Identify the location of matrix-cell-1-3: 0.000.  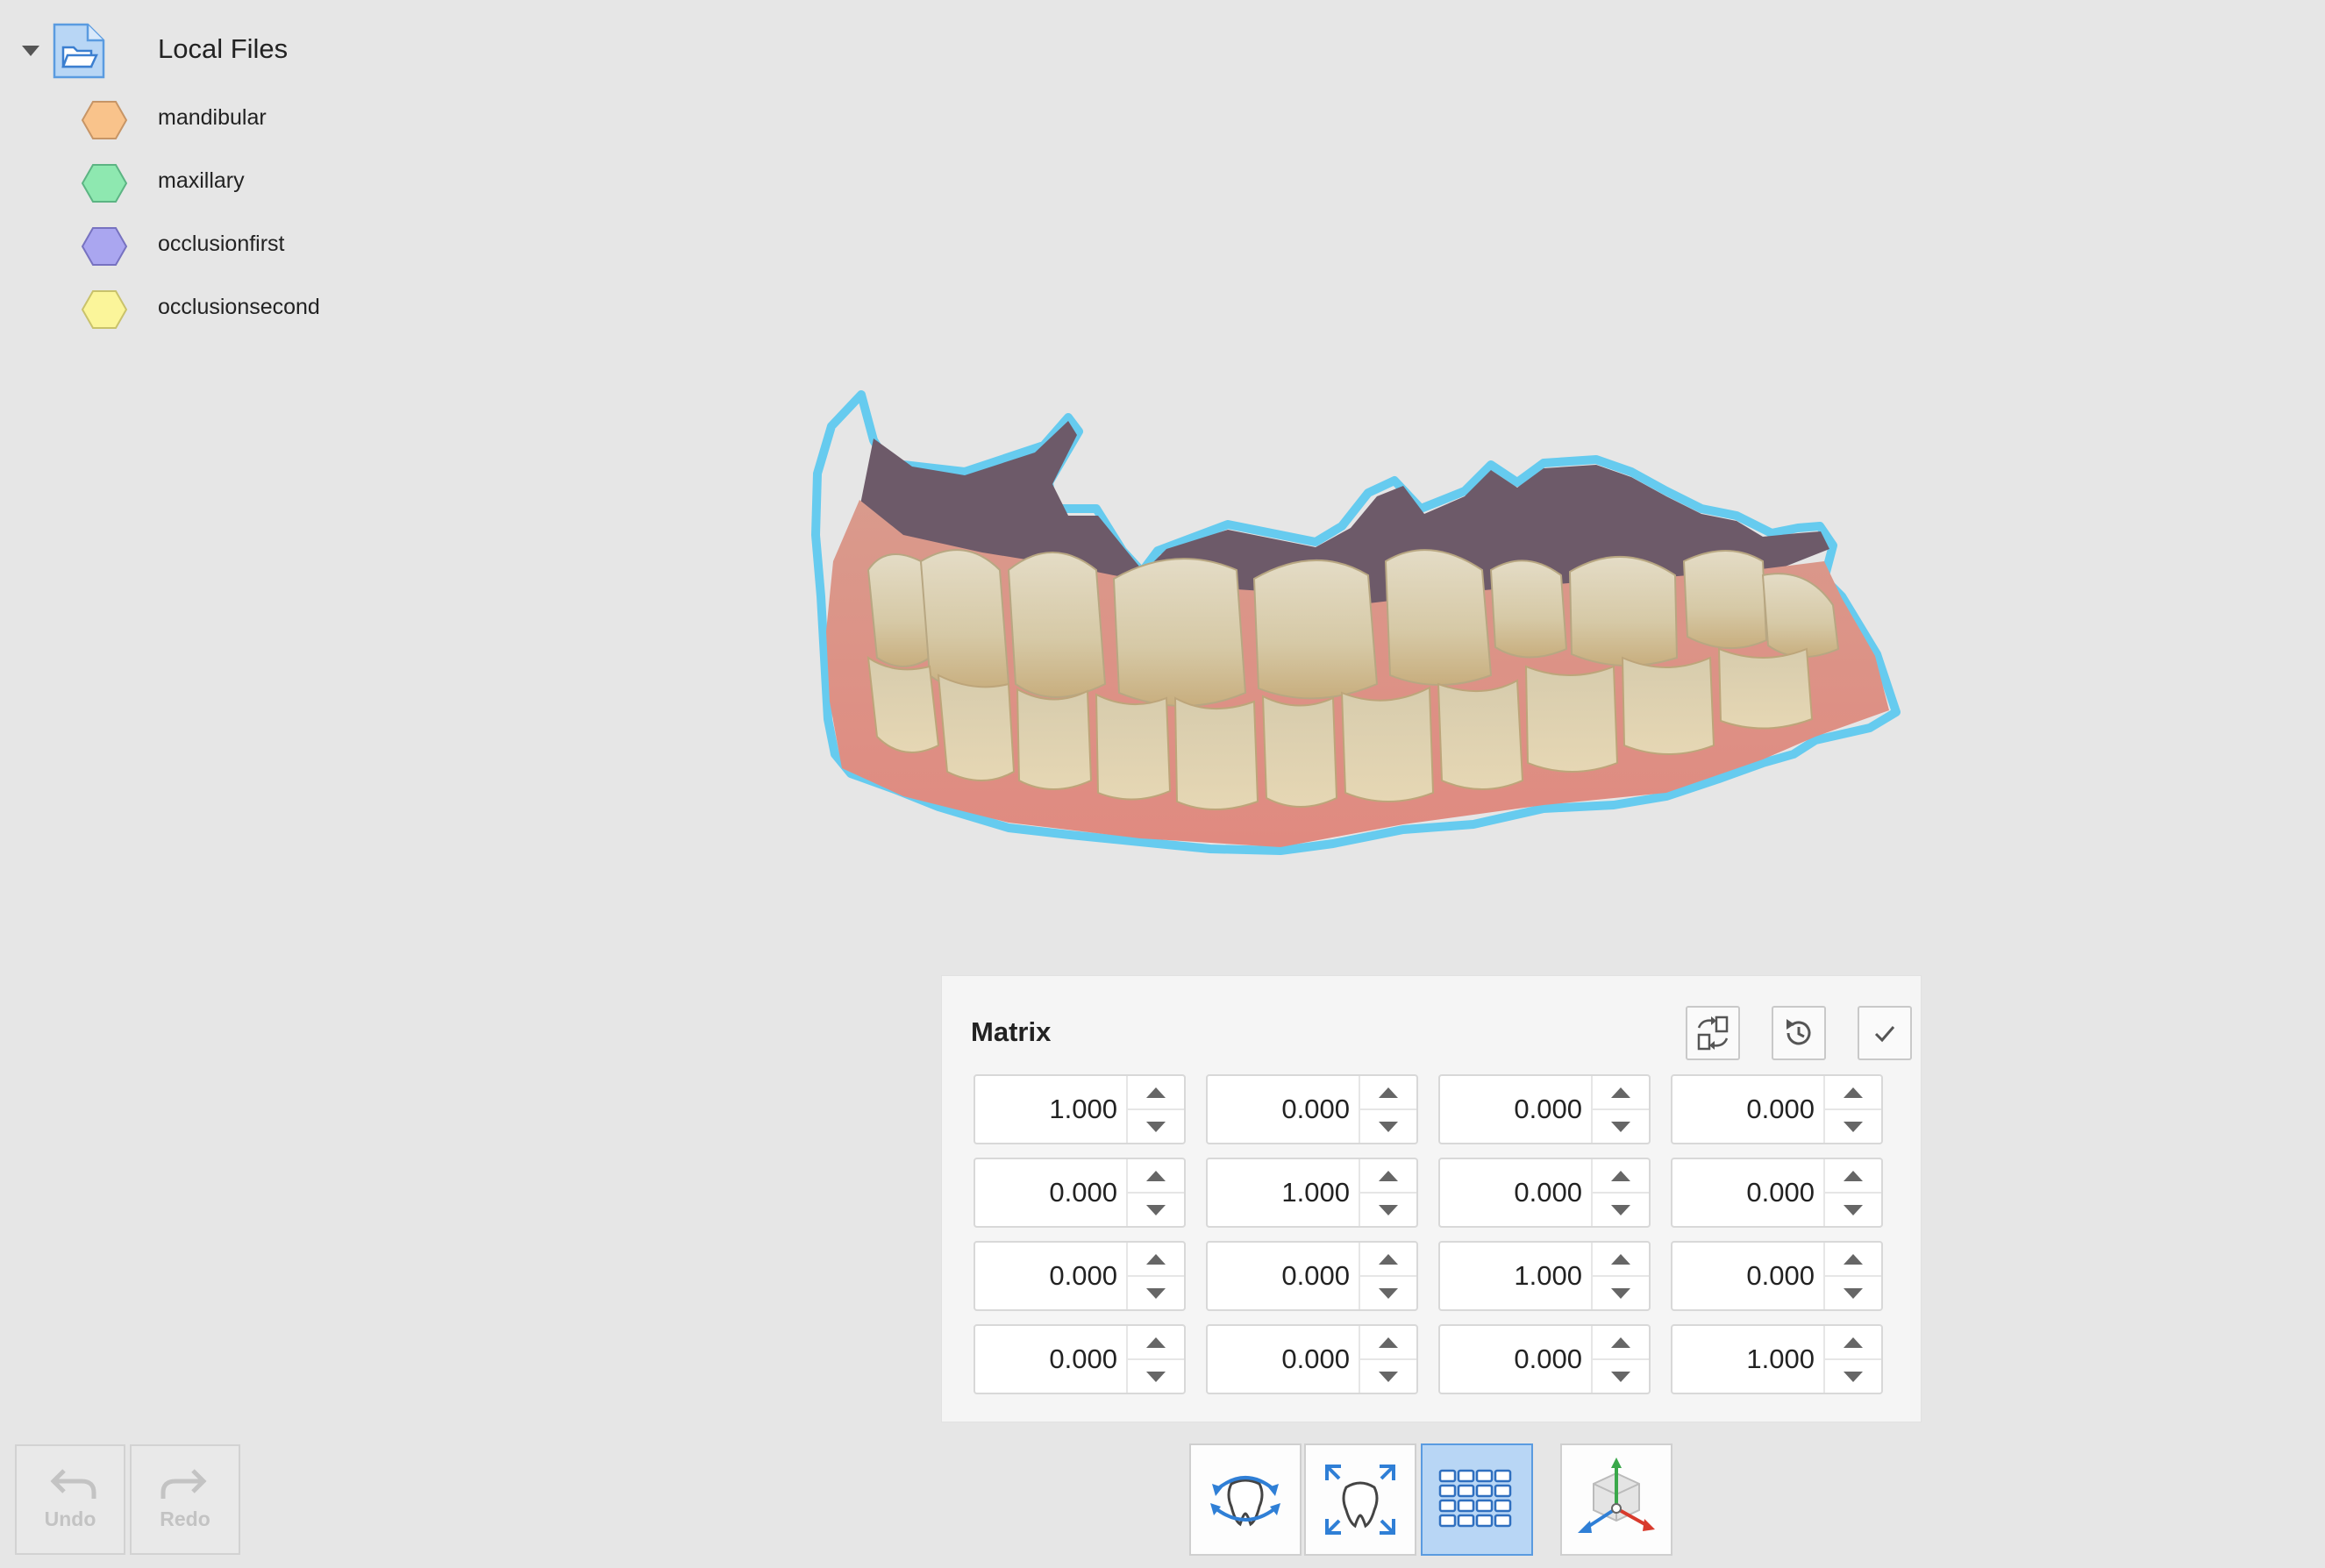
(1777, 1193).